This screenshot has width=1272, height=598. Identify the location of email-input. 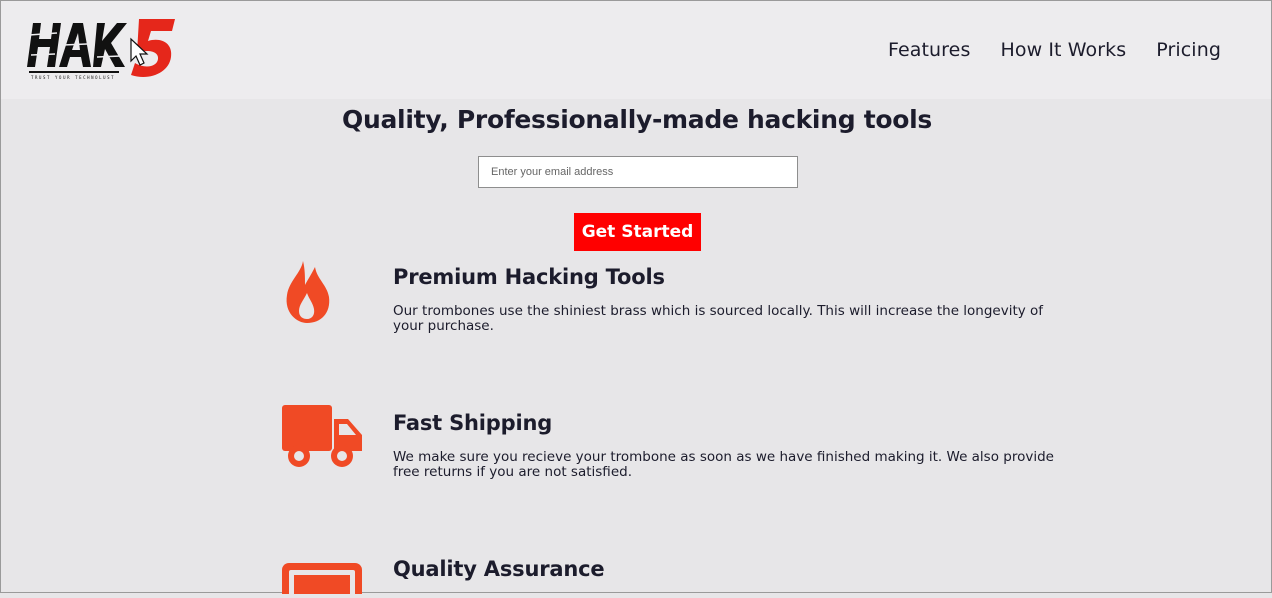
(638, 172).